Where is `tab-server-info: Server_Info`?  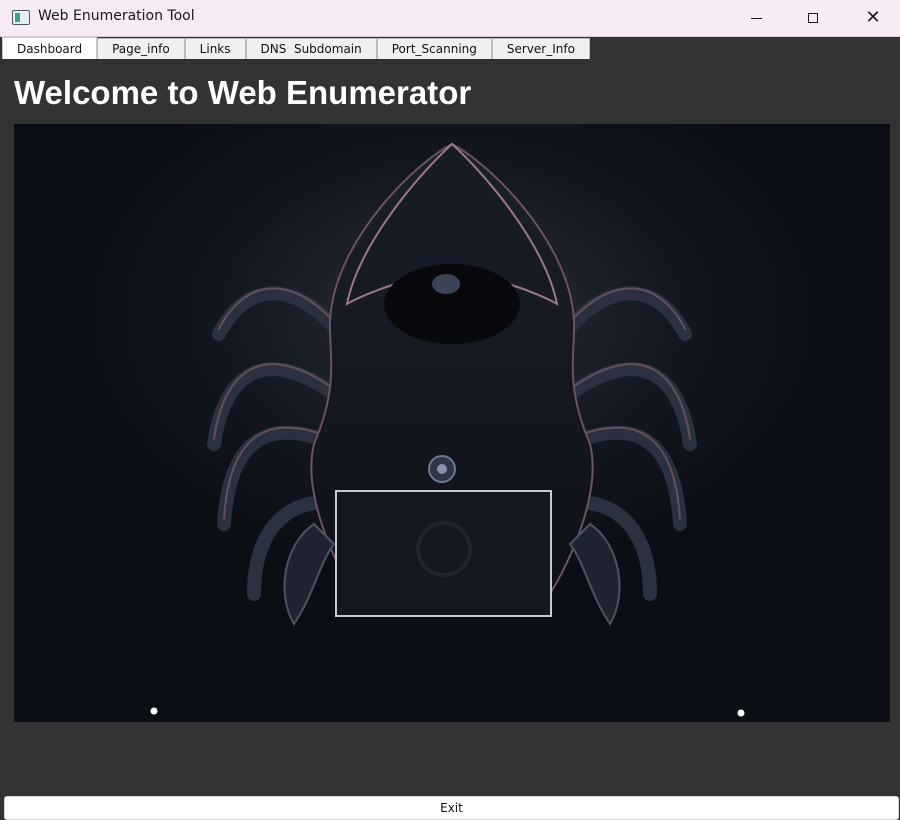
tab-server-info: Server_Info is located at coordinates (540, 48).